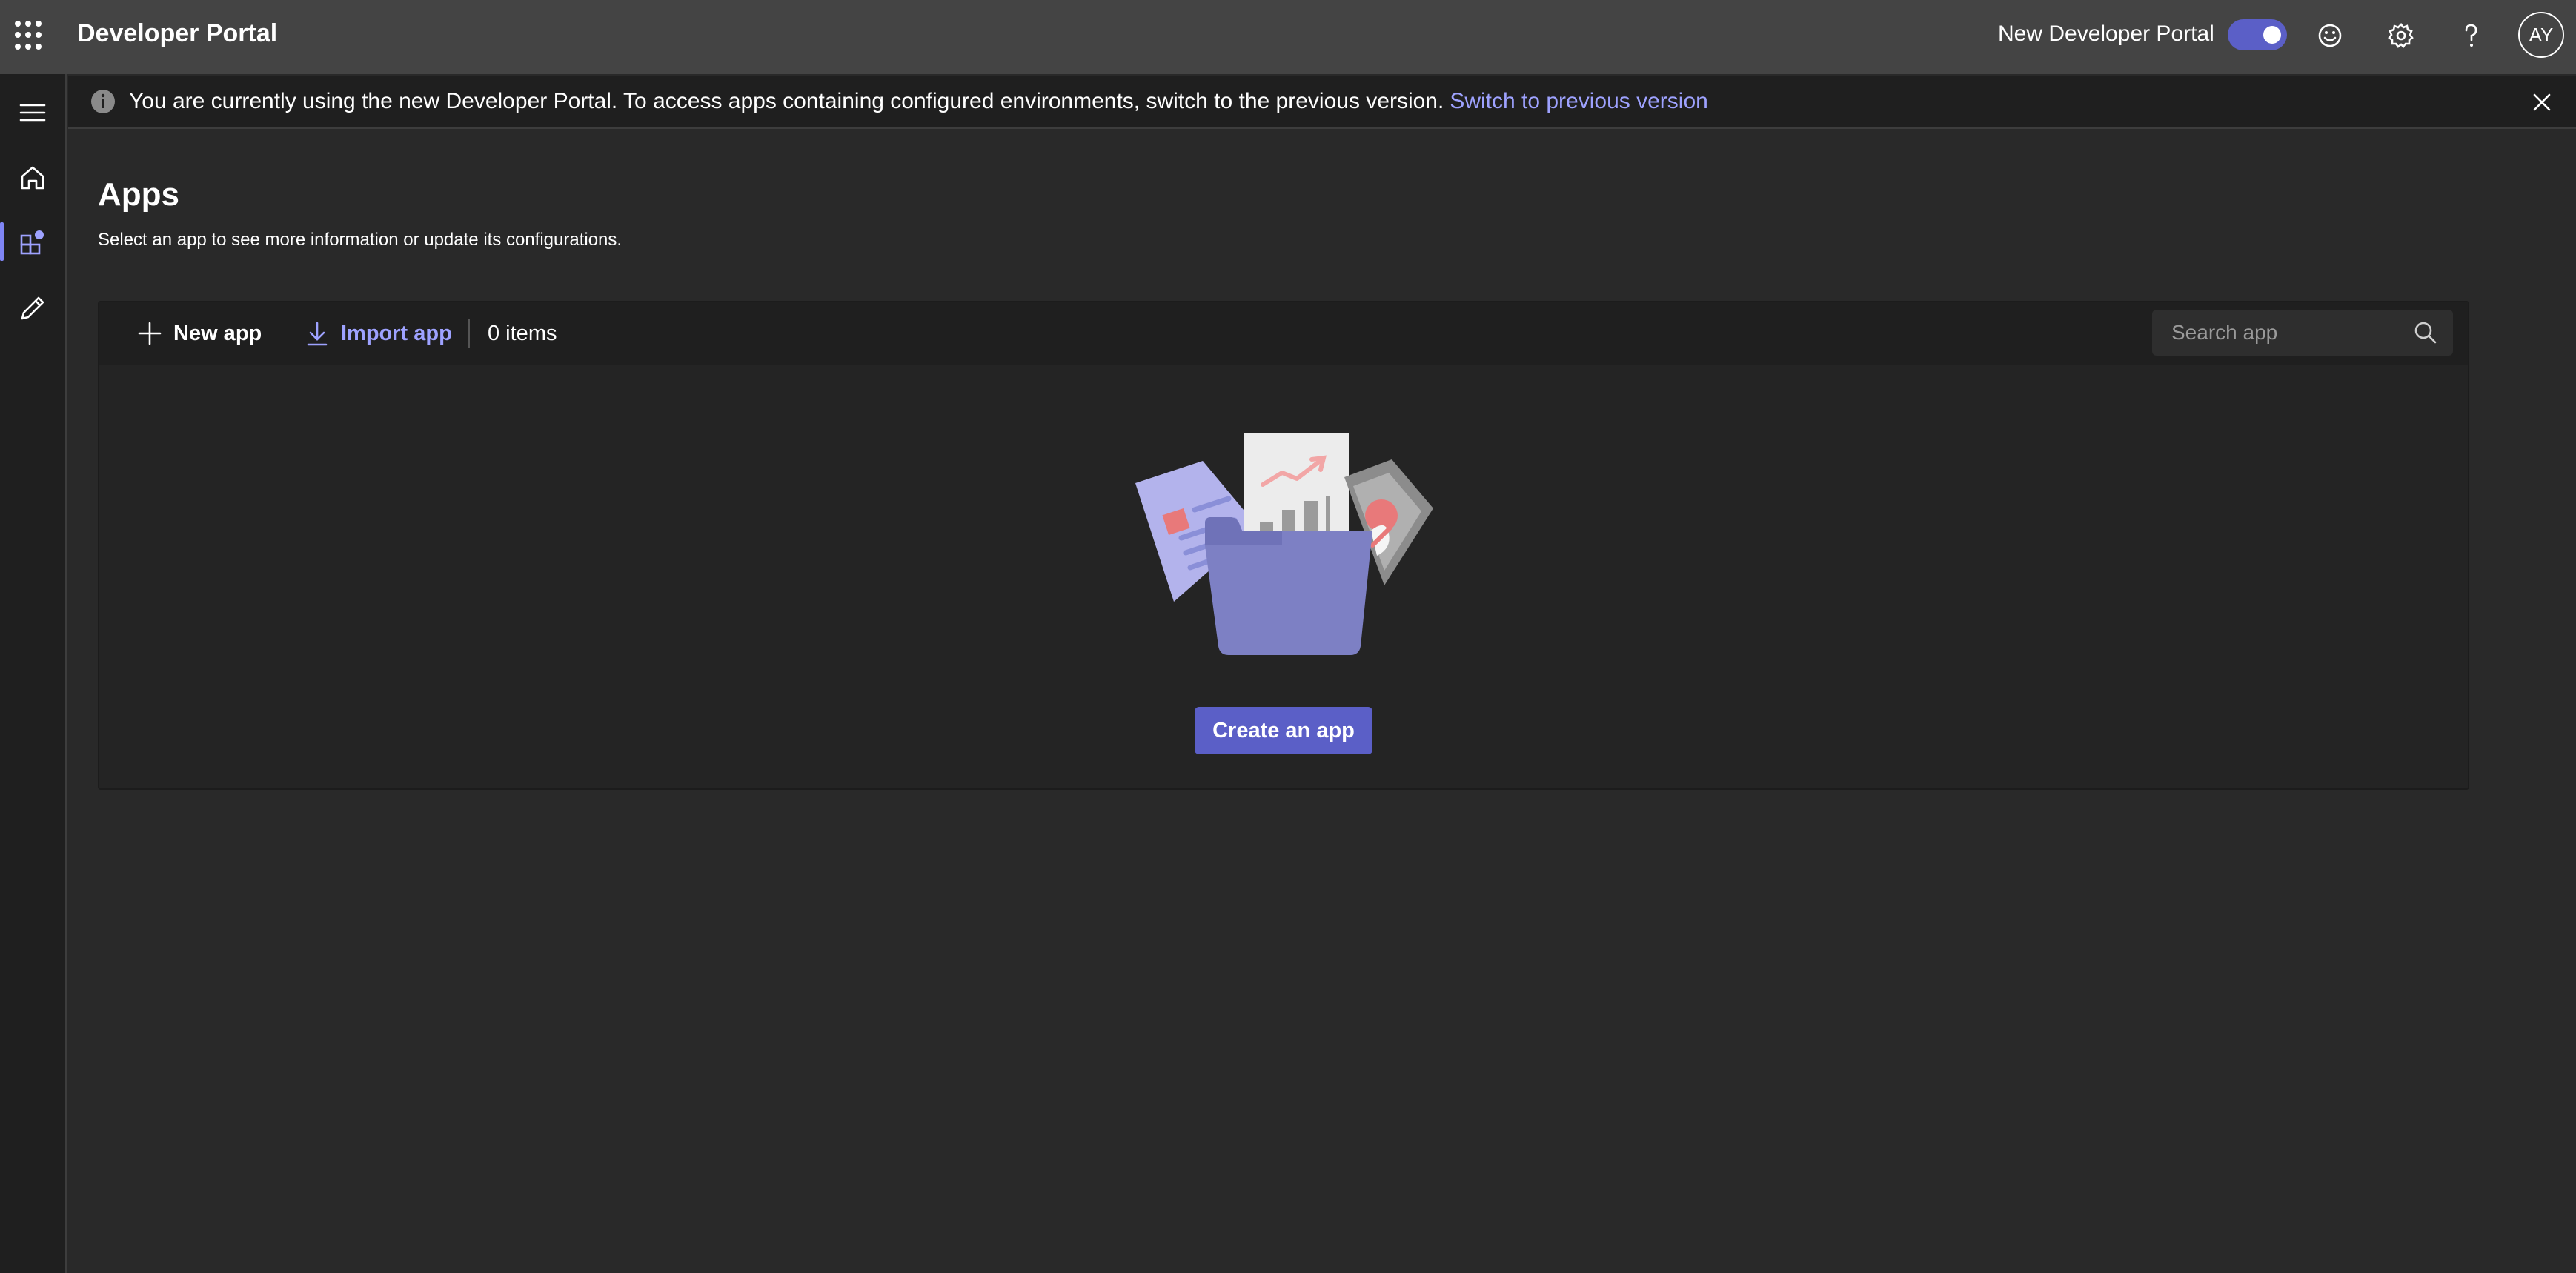 This screenshot has height=1273, width=2576. What do you see at coordinates (2257, 35) in the screenshot?
I see `new-portal-toggle` at bounding box center [2257, 35].